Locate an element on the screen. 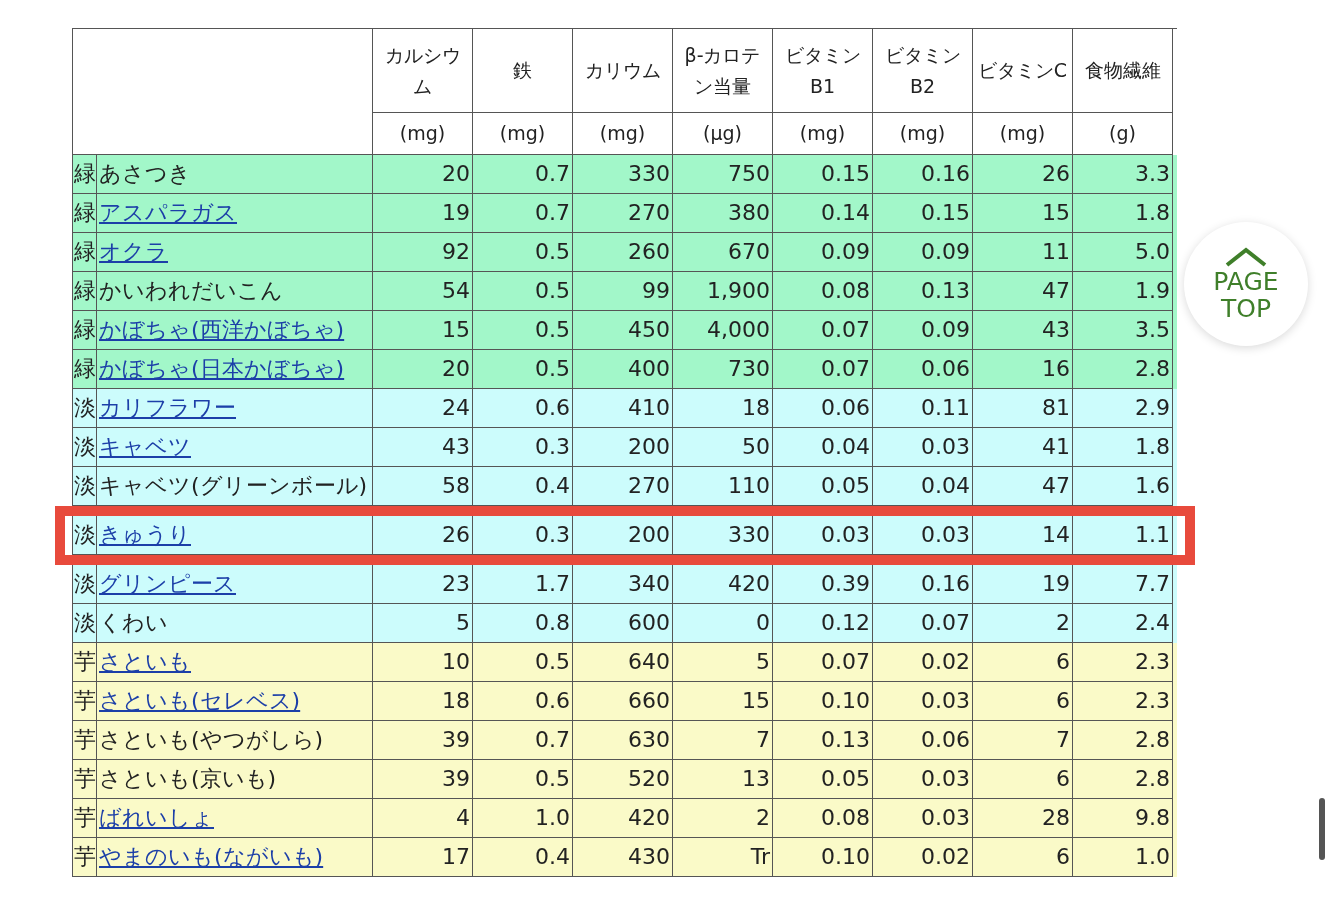 This screenshot has width=1331, height=906. column-header: ビタミンB1 is located at coordinates (823, 71).